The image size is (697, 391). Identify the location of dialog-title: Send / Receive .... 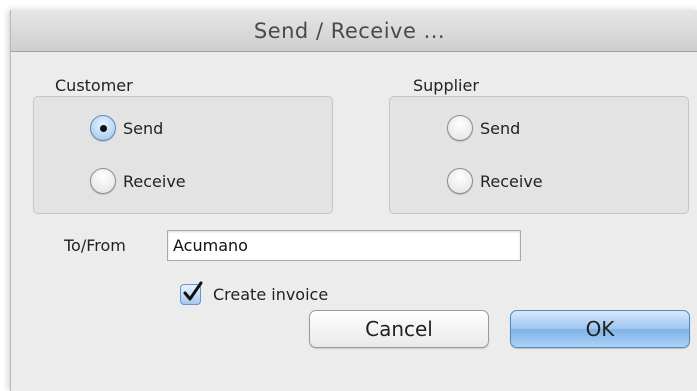
(349, 31).